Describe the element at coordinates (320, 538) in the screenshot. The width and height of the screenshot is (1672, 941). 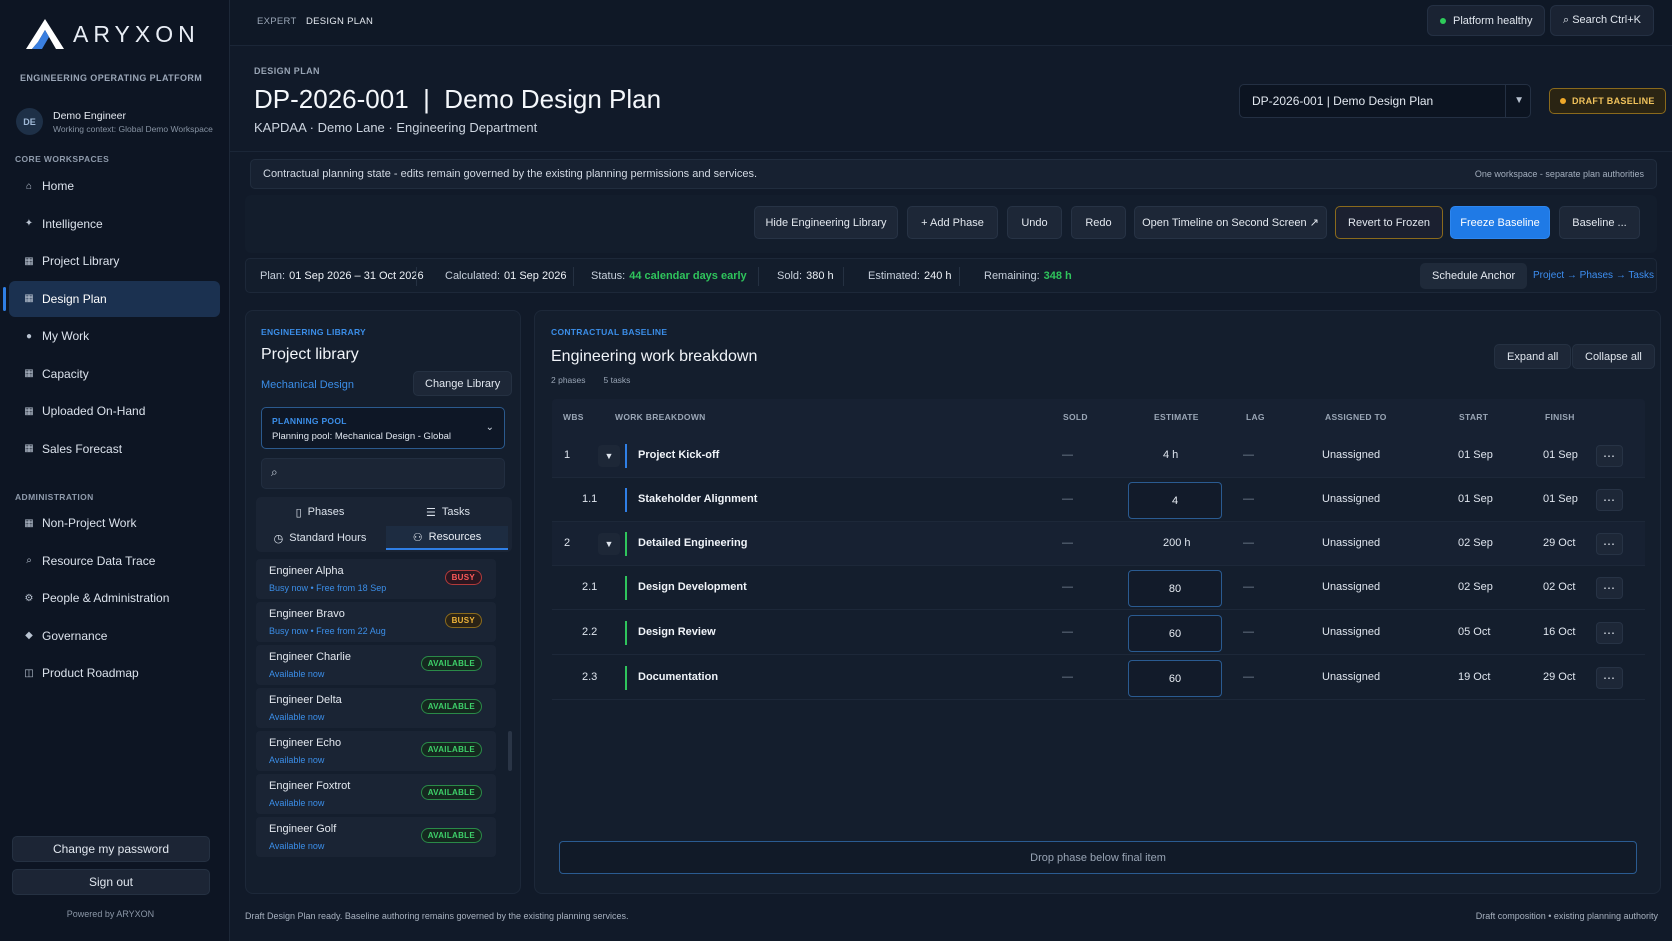
I see `tab-standard-hours: ◷ Standard Hours` at that location.